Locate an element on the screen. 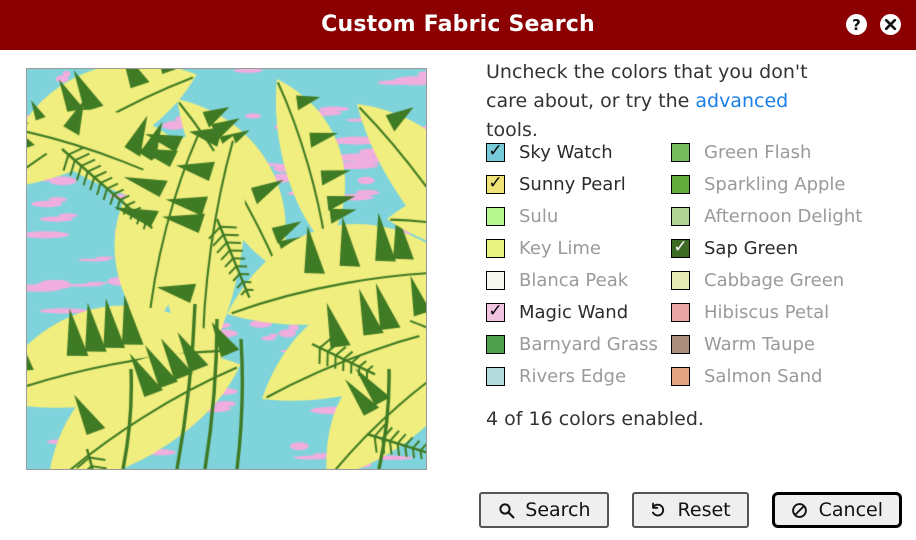 This screenshot has height=540, width=916. color-checkbox-cabbage-green: Cabbage Green is located at coordinates (786, 280).